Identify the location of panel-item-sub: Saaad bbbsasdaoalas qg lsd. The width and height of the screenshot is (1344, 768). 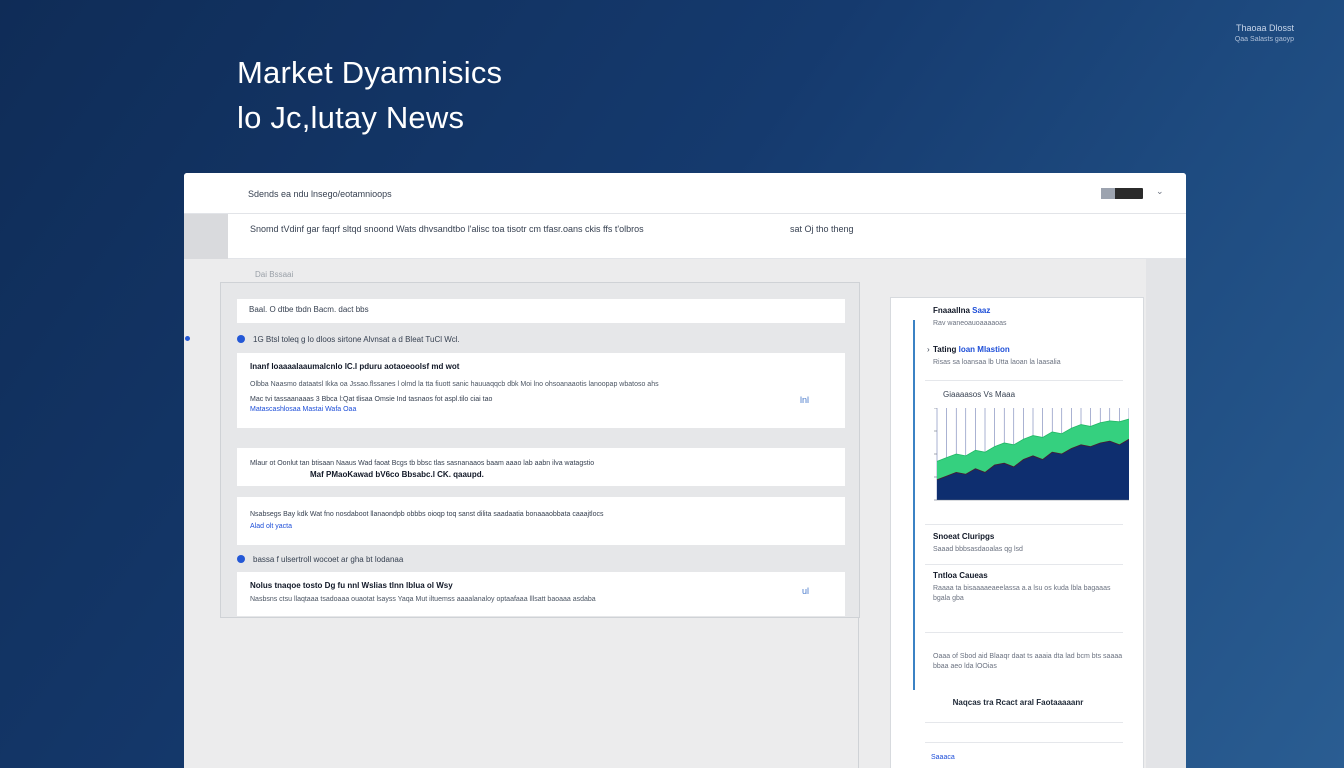
(978, 549).